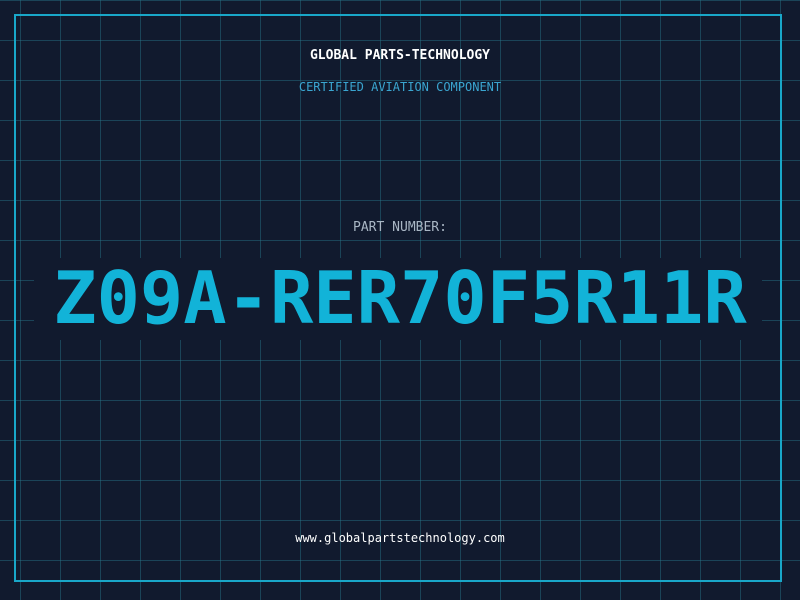 This screenshot has width=800, height=600. I want to click on part-number-label: PART NUMBER:, so click(400, 227).